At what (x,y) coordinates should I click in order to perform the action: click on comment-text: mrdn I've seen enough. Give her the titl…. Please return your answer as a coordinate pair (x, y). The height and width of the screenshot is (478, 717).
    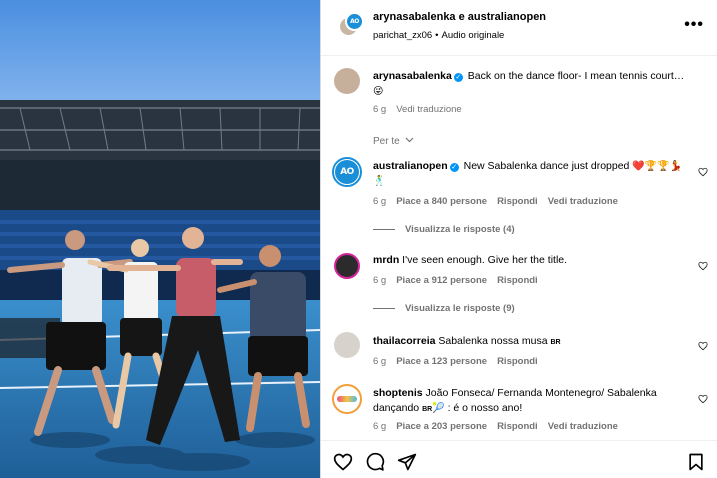
    Looking at the image, I should click on (532, 260).